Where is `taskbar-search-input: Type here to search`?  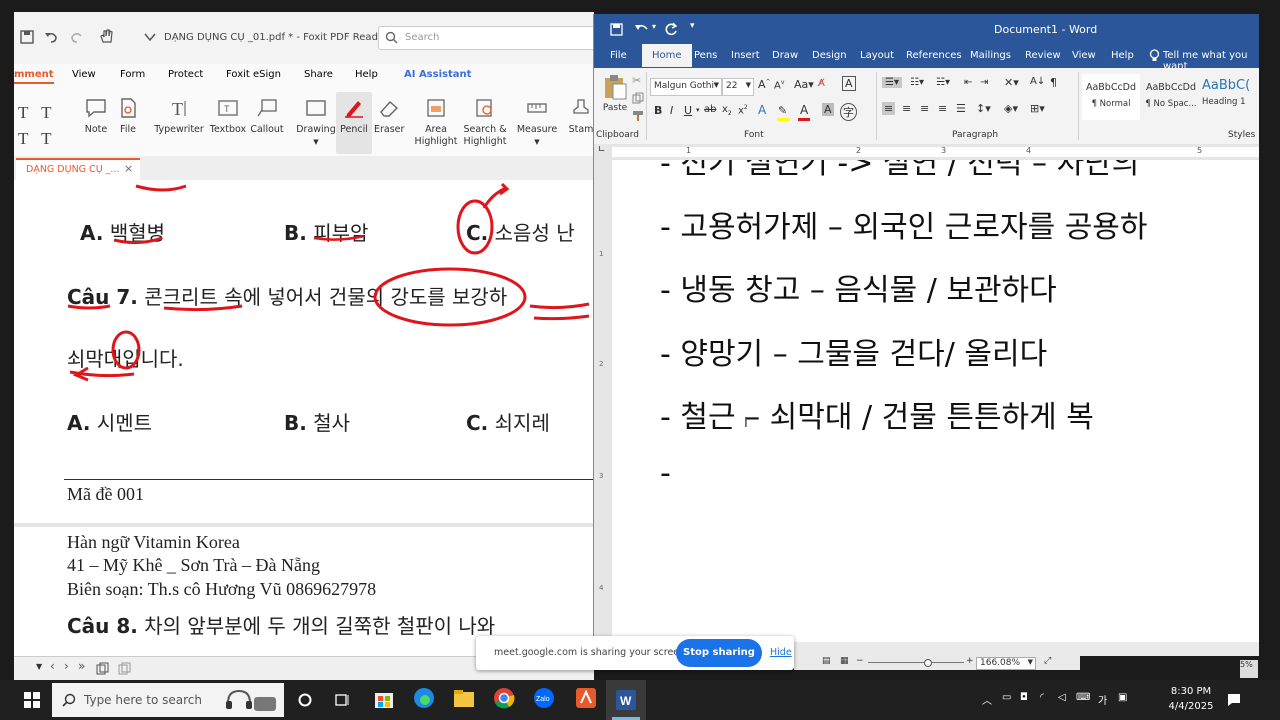 taskbar-search-input: Type here to search is located at coordinates (168, 700).